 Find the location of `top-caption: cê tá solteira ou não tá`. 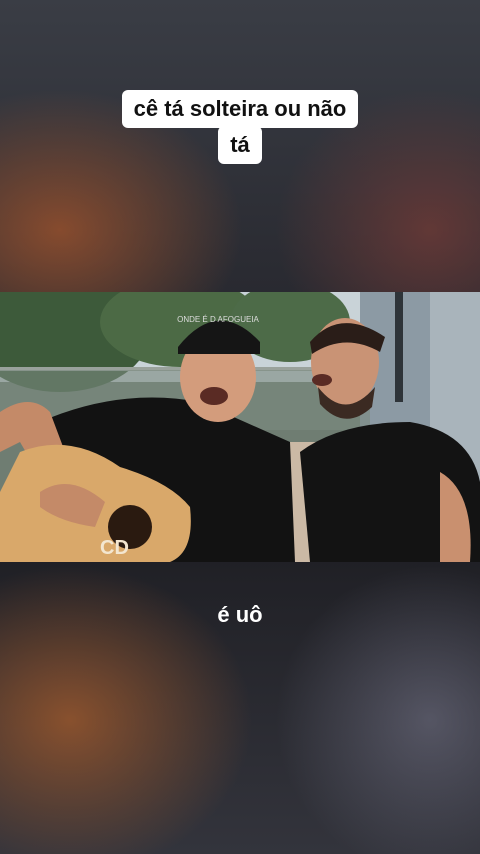

top-caption: cê tá solteira ou não tá is located at coordinates (240, 127).